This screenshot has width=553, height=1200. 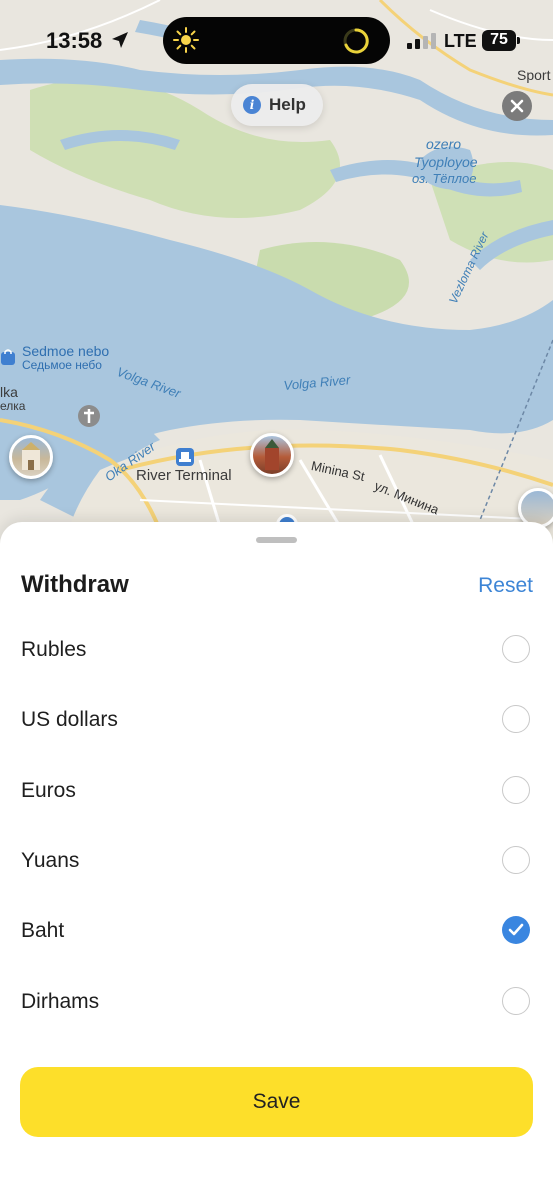 What do you see at coordinates (276, 540) in the screenshot?
I see `sheet-grabber` at bounding box center [276, 540].